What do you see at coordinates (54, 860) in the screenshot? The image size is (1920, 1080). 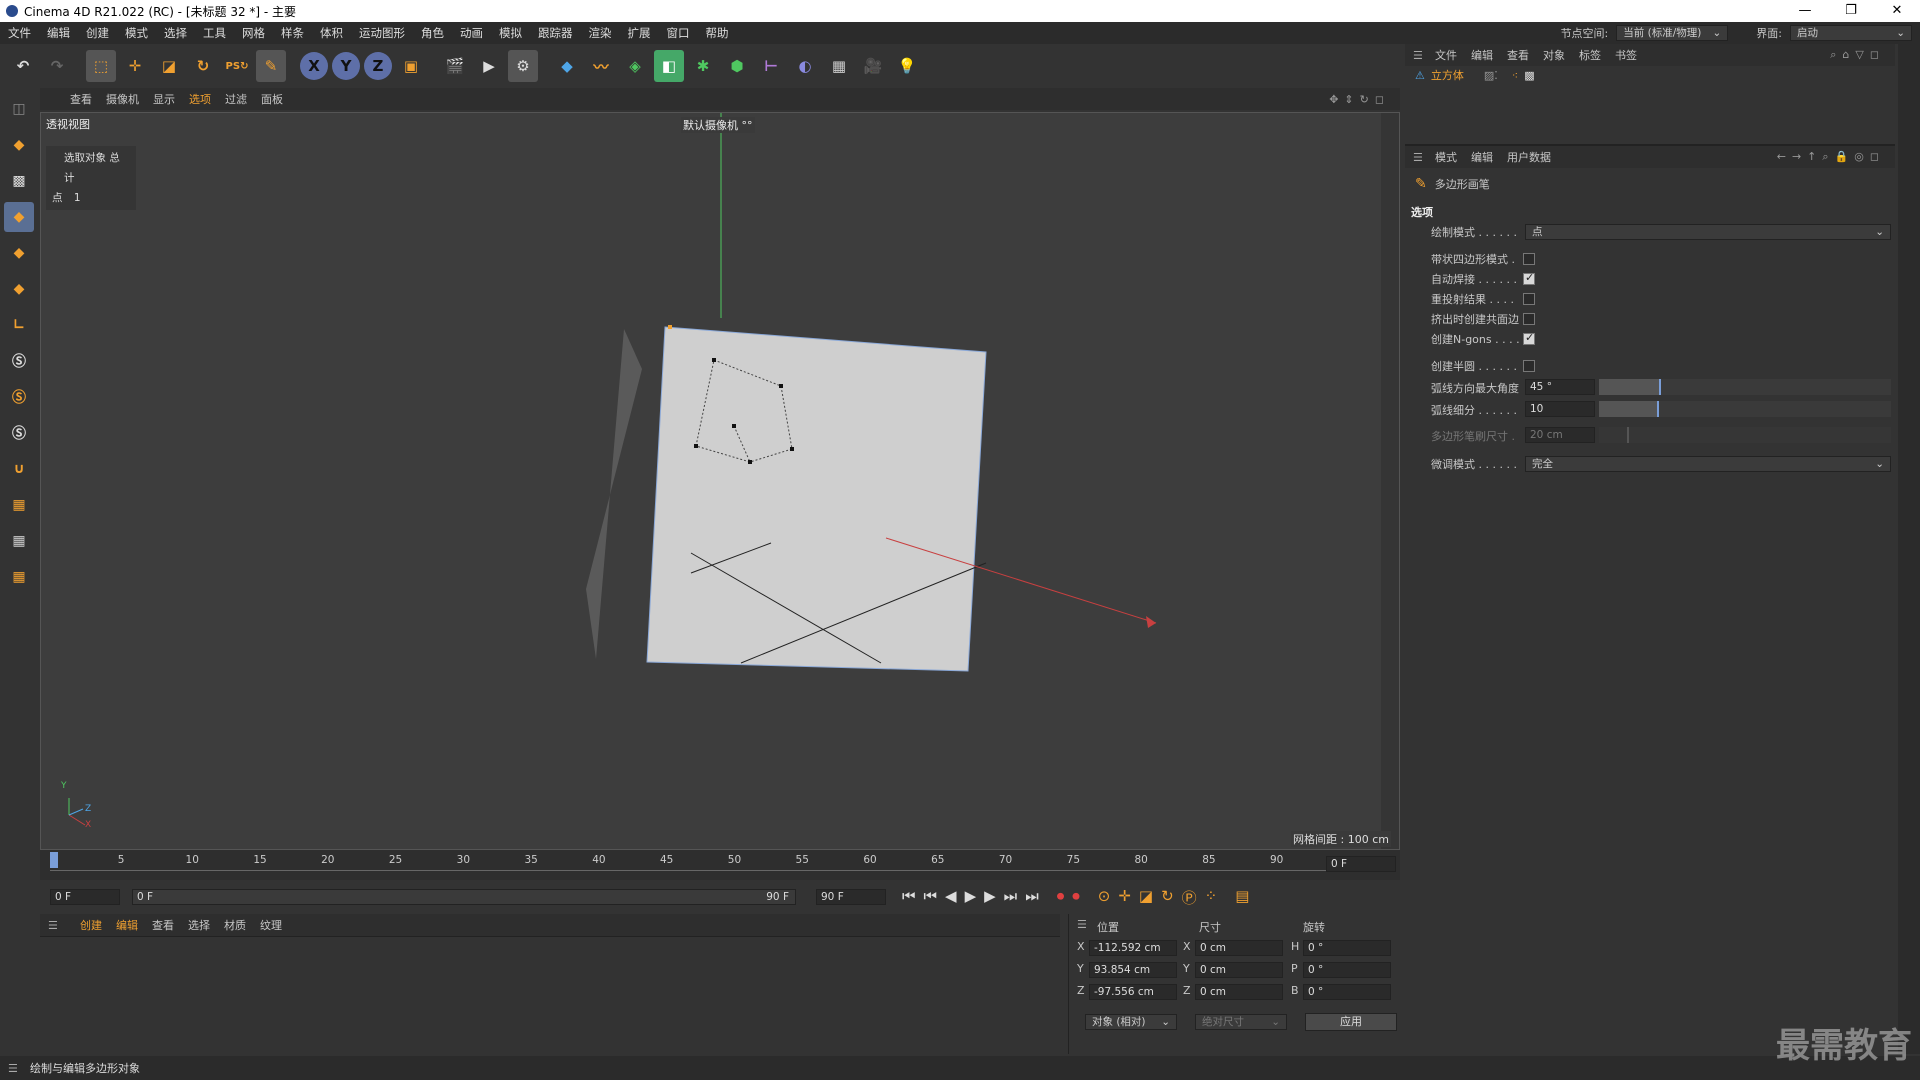 I see `timeline-playhead` at bounding box center [54, 860].